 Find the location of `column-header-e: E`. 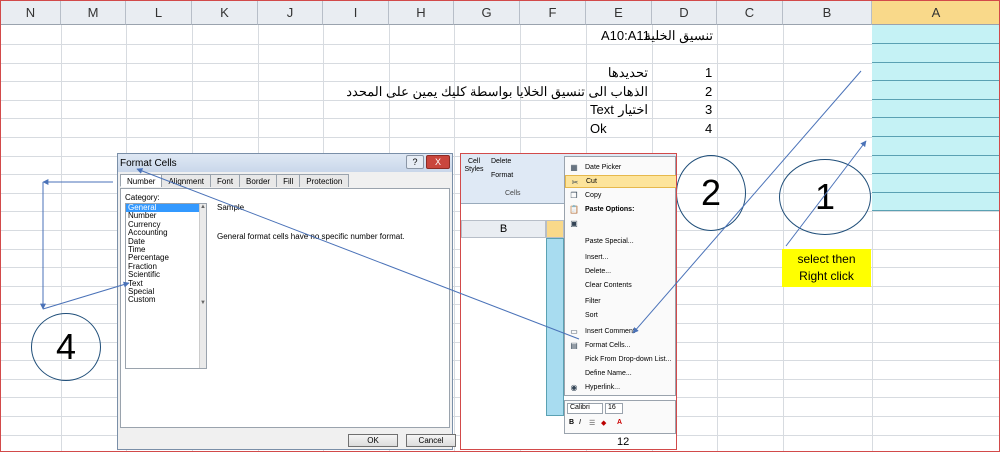

column-header-e: E is located at coordinates (619, 13).